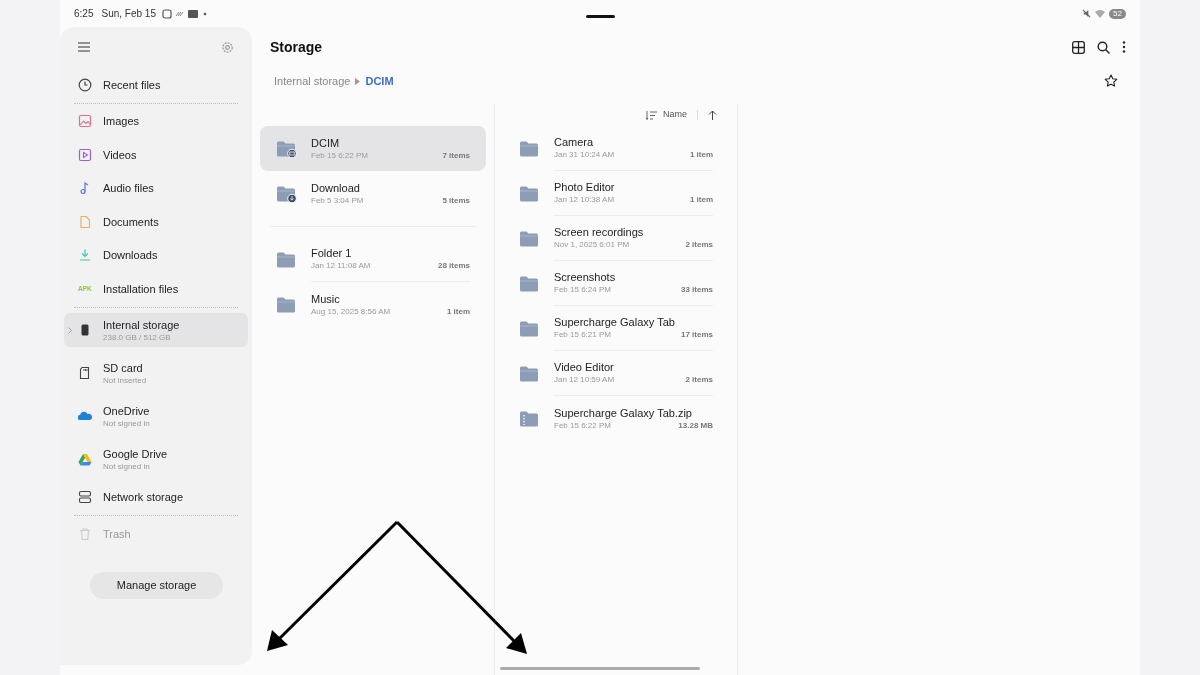 The image size is (1200, 675). What do you see at coordinates (1100, 13) in the screenshot?
I see `wifi-icon` at bounding box center [1100, 13].